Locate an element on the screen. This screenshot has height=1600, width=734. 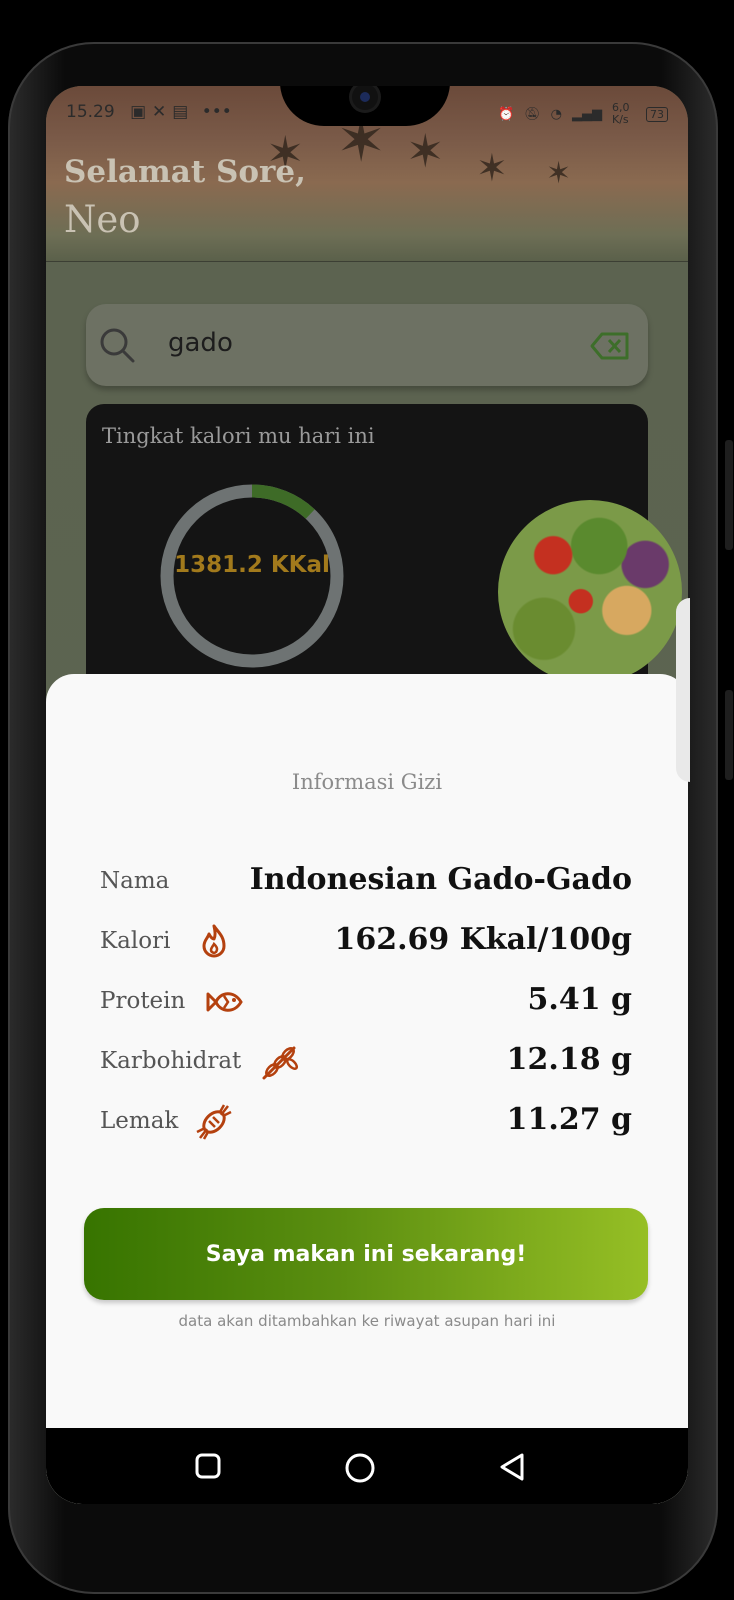
search-input: gado is located at coordinates (200, 343).